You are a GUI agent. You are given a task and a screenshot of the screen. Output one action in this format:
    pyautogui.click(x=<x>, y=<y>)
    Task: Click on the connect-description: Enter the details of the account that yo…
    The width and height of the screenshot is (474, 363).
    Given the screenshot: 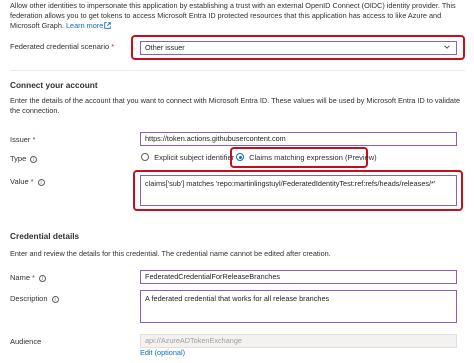 What is the action you would take?
    pyautogui.click(x=235, y=105)
    